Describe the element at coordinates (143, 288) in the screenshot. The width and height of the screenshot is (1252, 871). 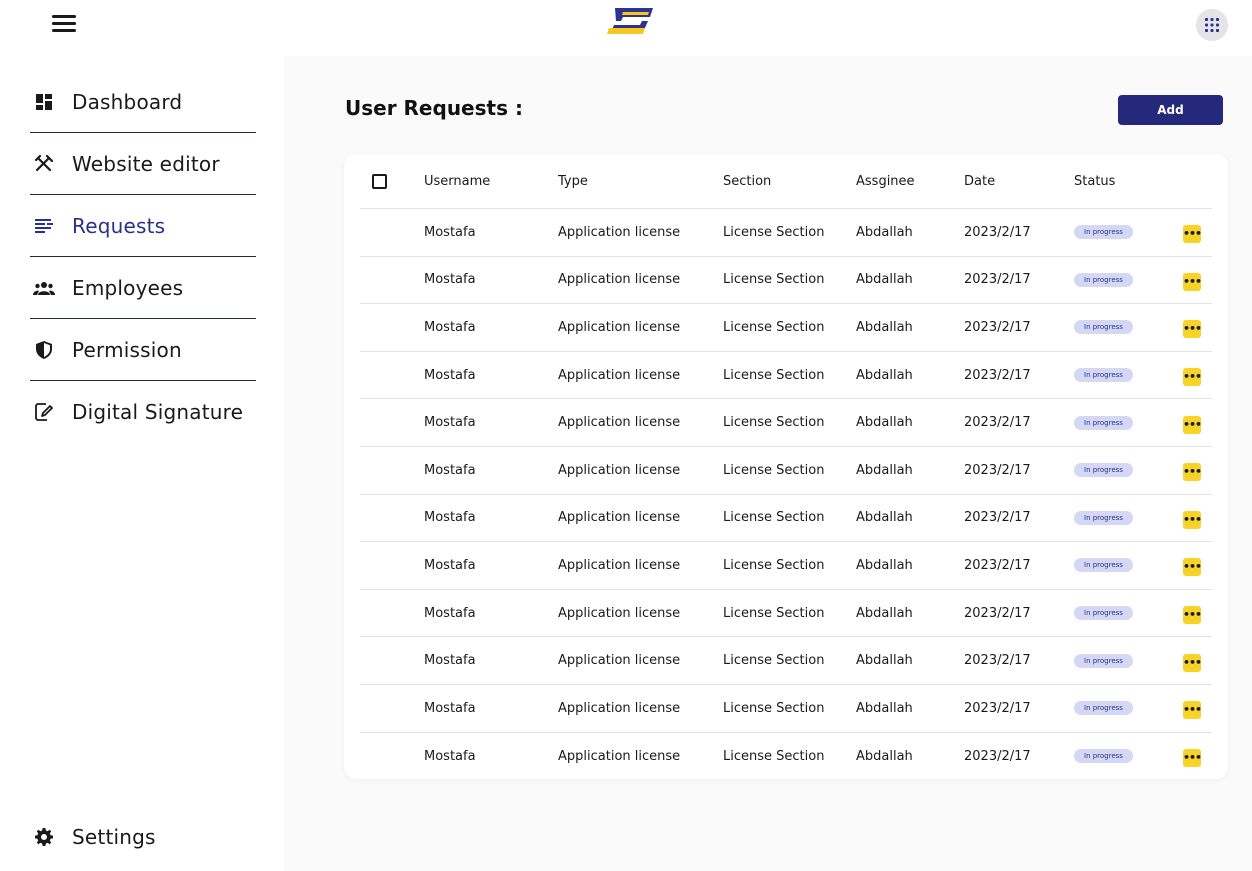
I see `sidebar-item-employees: Employees` at that location.